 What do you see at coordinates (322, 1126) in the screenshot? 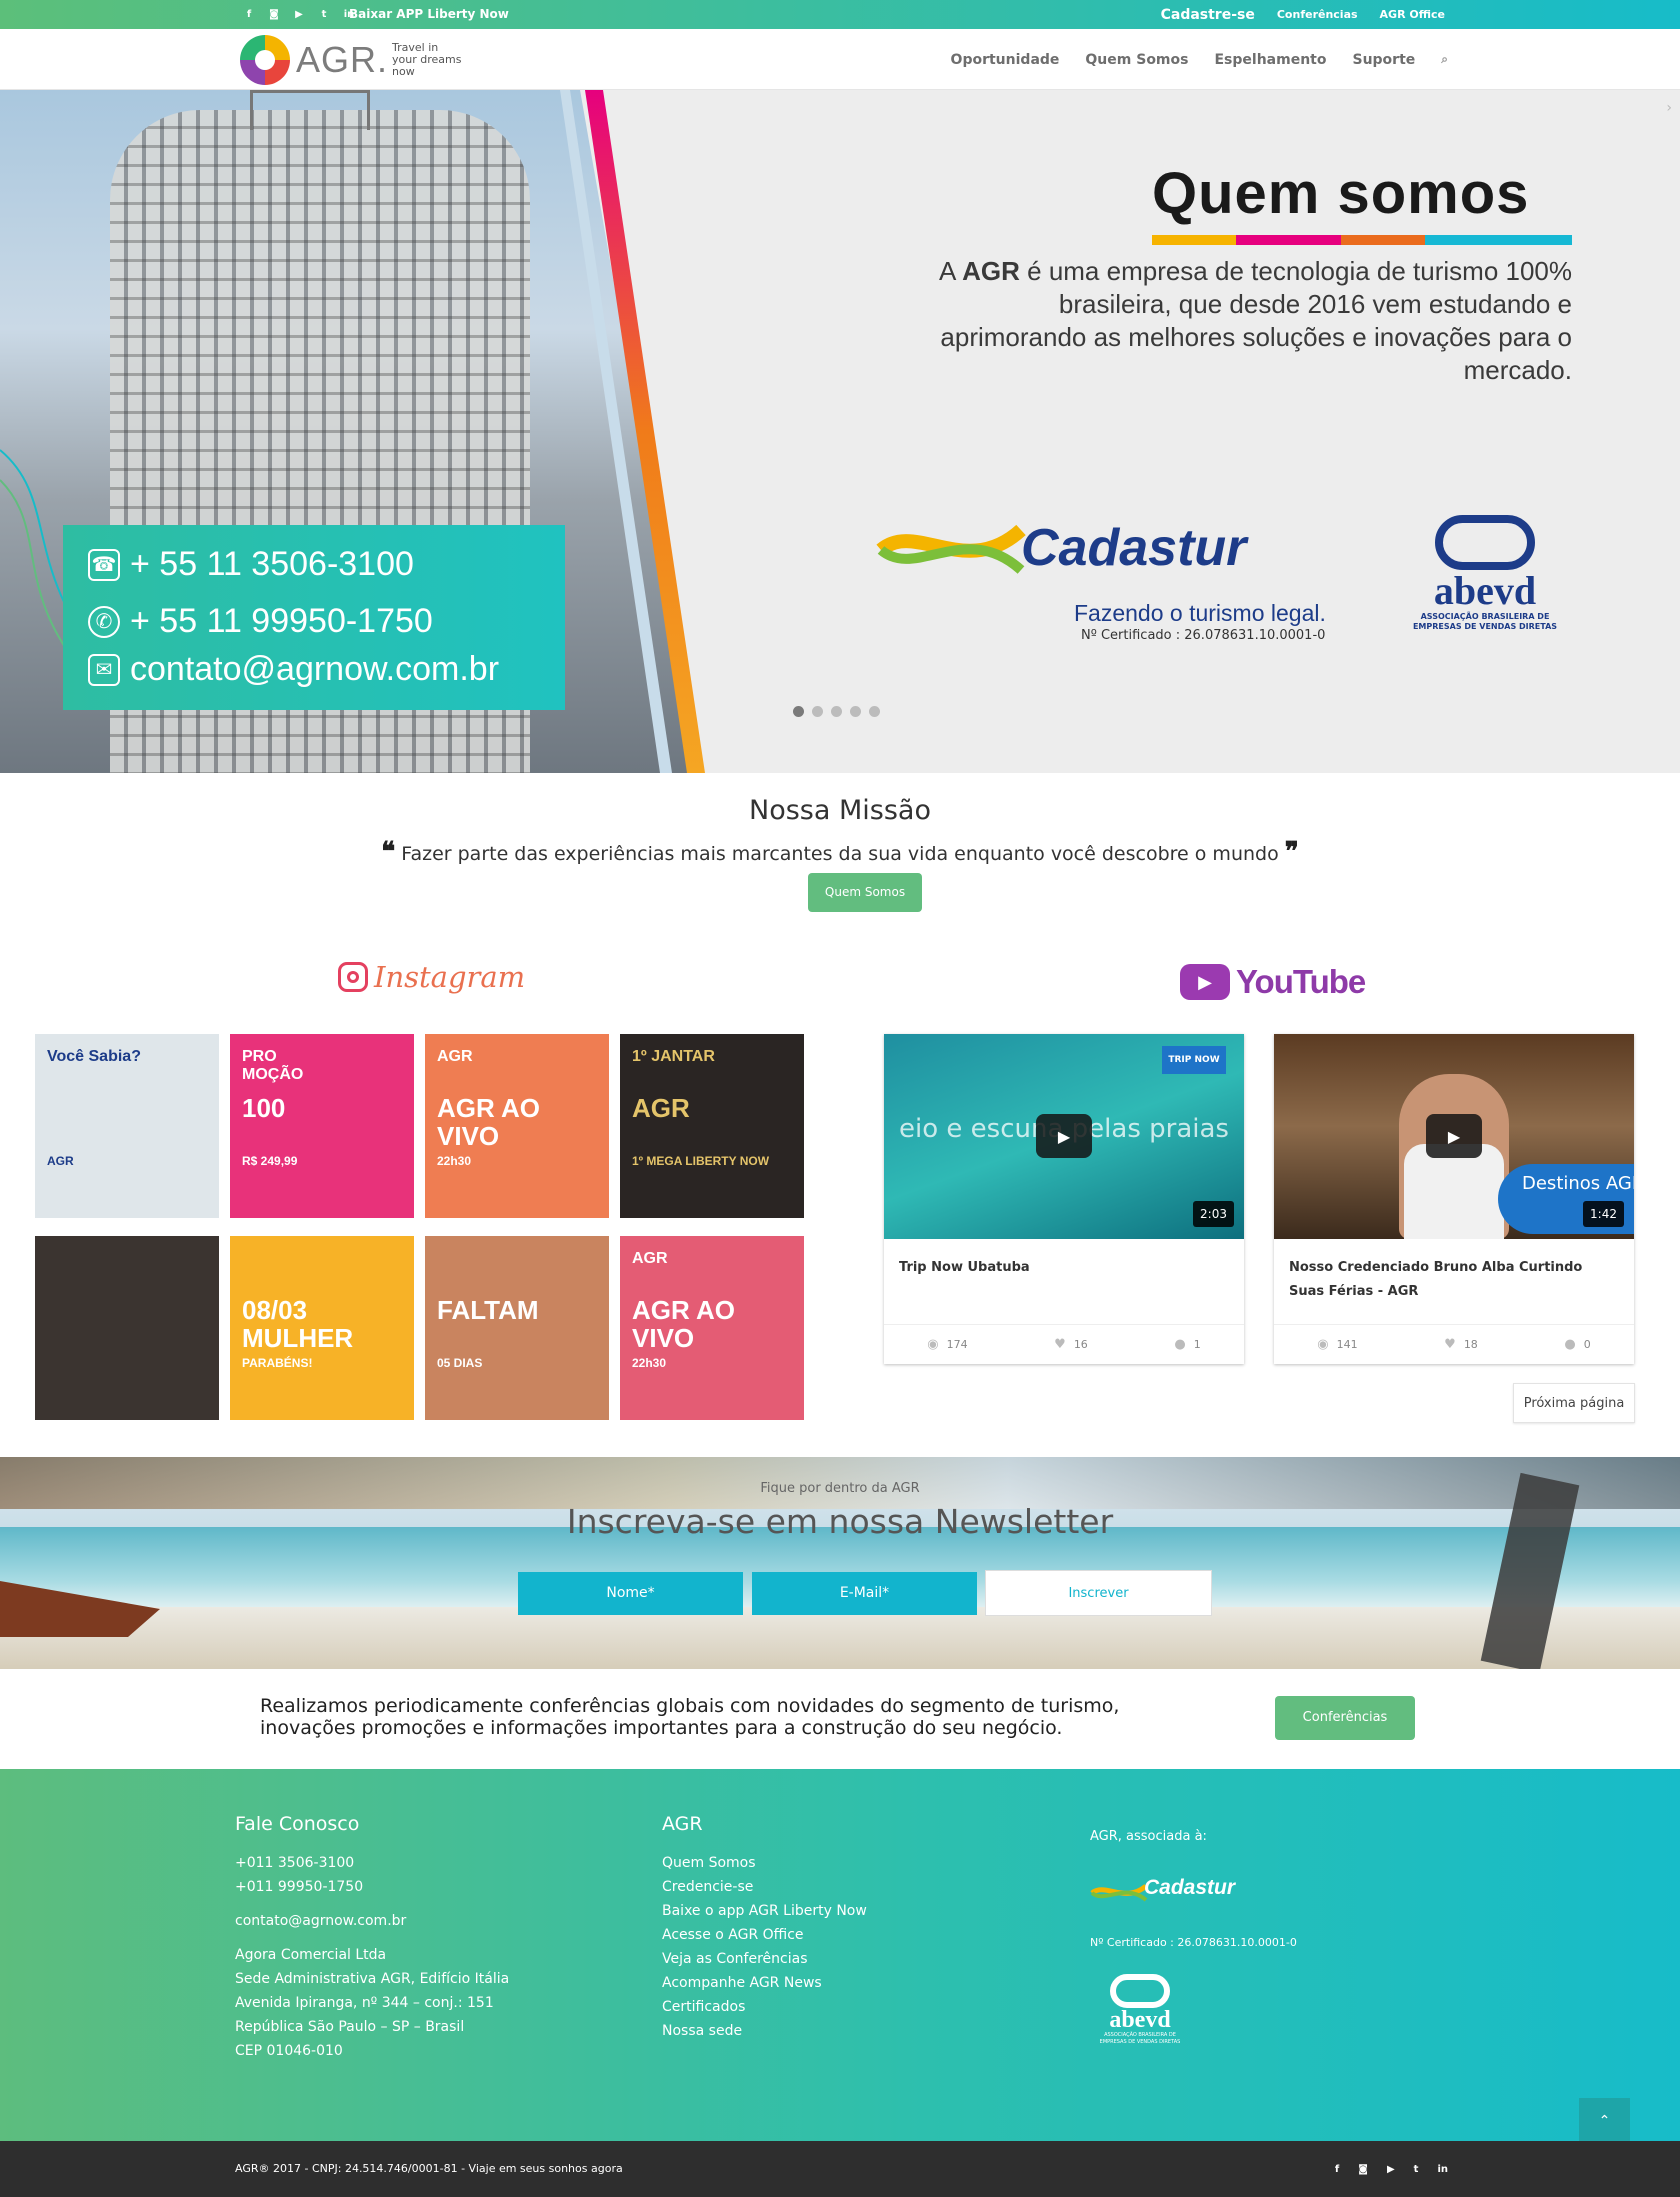
I see `instagram-post: PRO MOÇÃO 100 R$ 249,99` at bounding box center [322, 1126].